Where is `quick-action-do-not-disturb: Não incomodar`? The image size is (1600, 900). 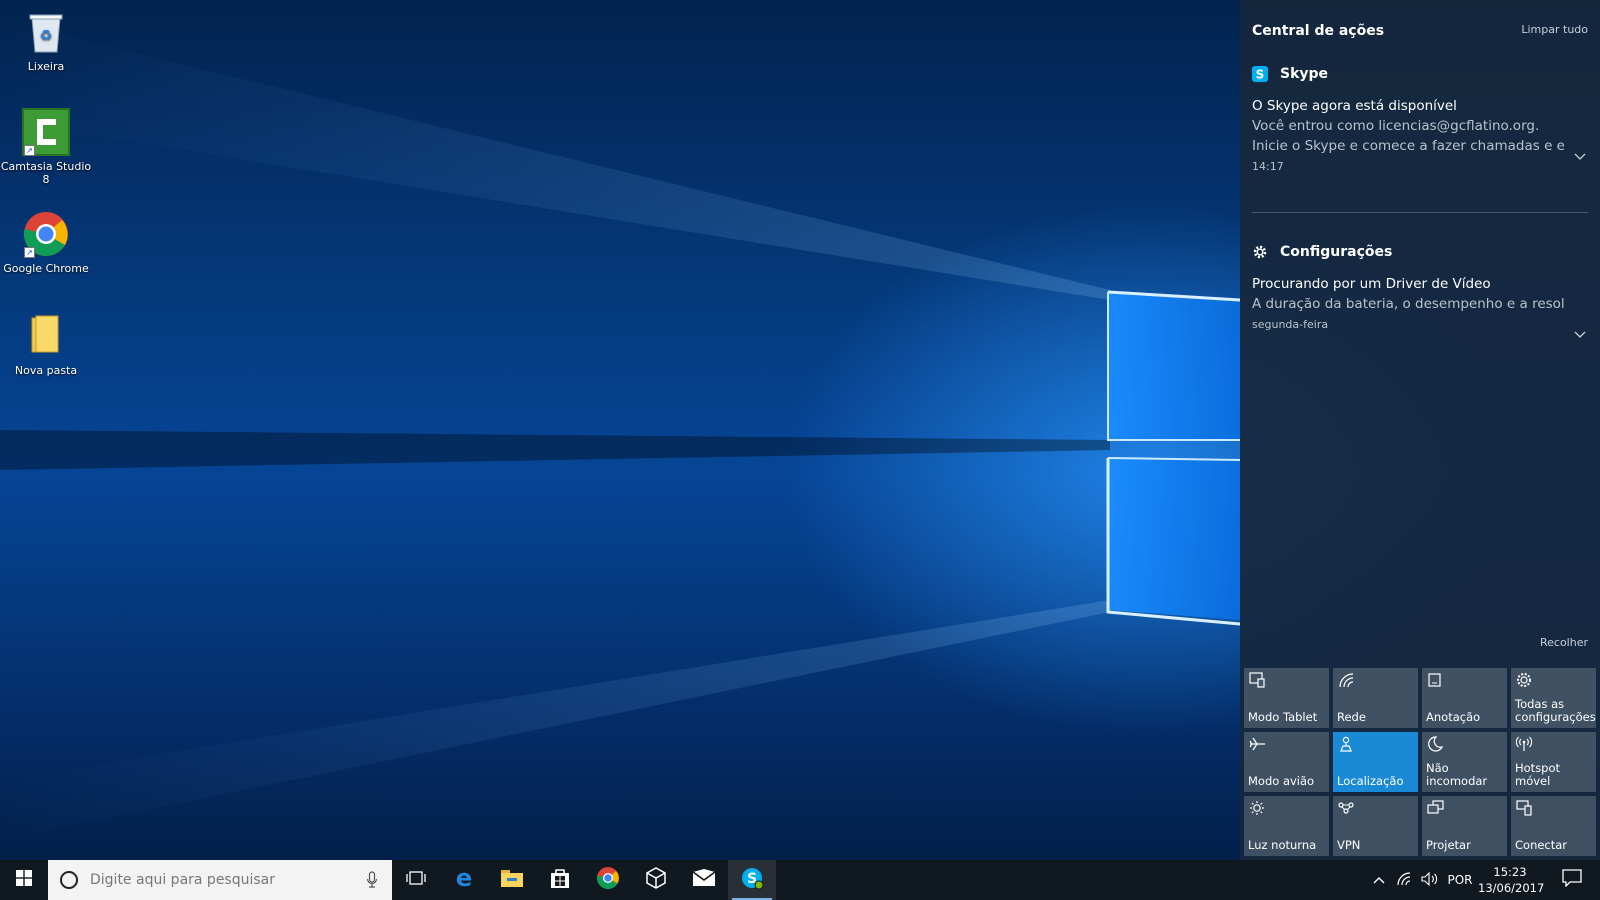
quick-action-do-not-disturb: Não incomodar is located at coordinates (1464, 762).